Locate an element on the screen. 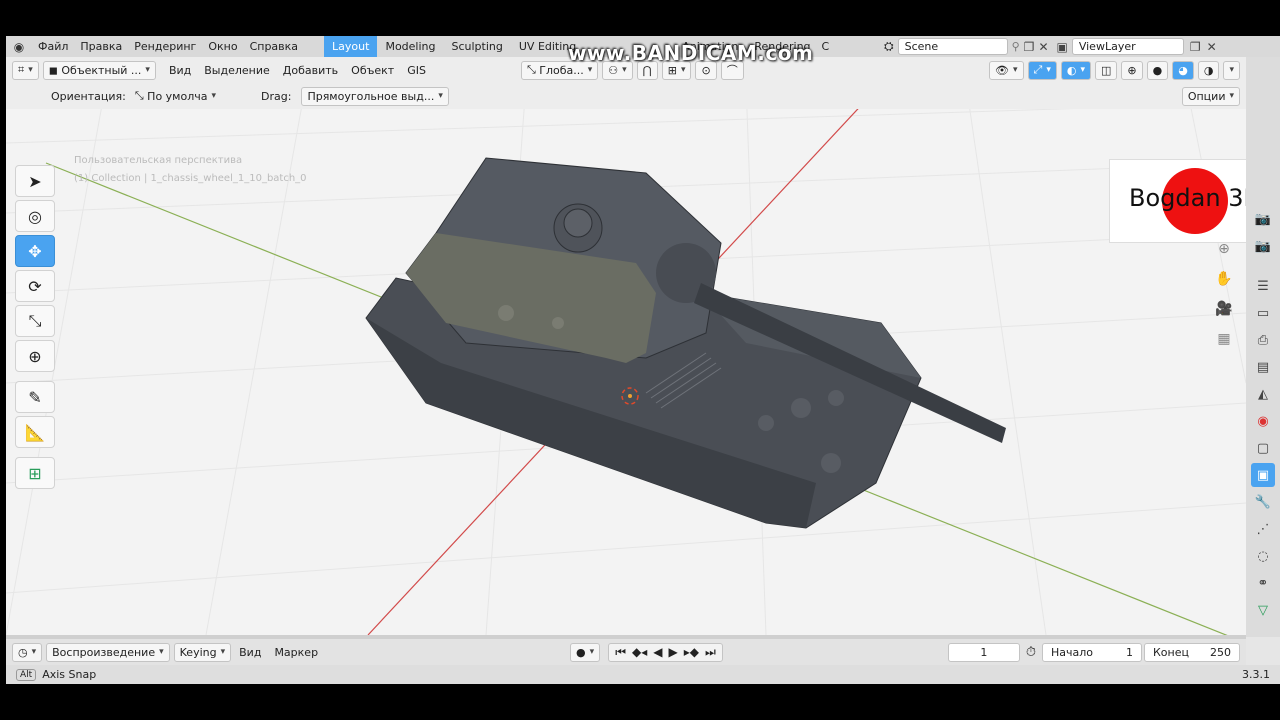 This screenshot has height=720, width=1280. scene-name-field: Scene is located at coordinates (952, 46).